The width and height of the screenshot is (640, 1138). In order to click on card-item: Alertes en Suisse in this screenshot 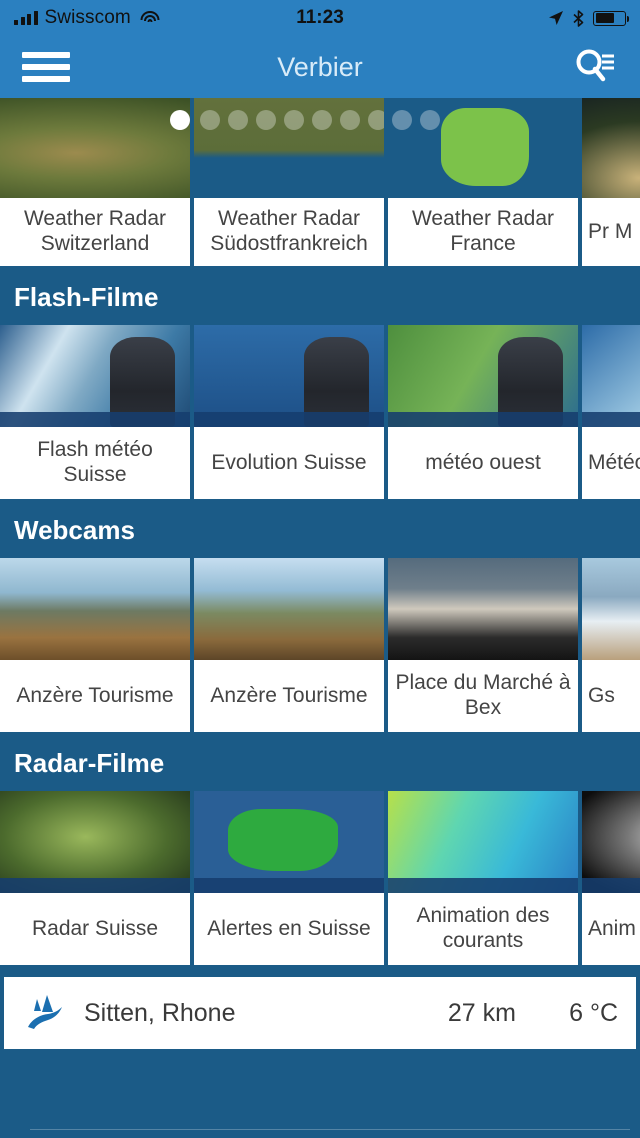, I will do `click(289, 878)`.